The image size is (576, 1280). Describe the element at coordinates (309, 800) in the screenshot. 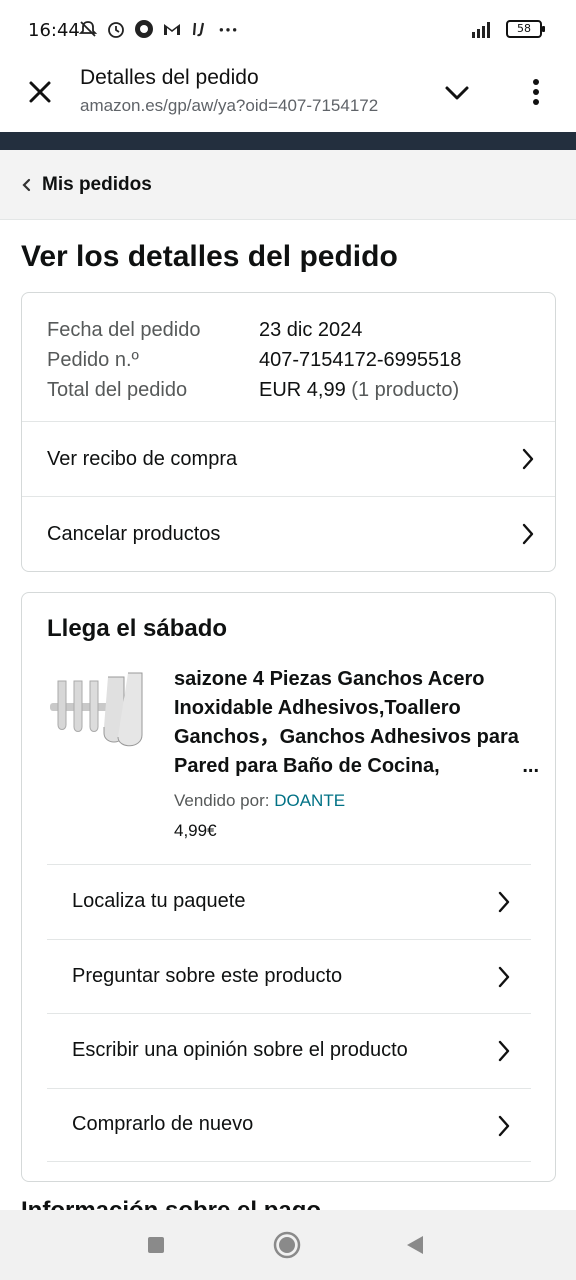

I see `seller-link: DOANTE` at that location.